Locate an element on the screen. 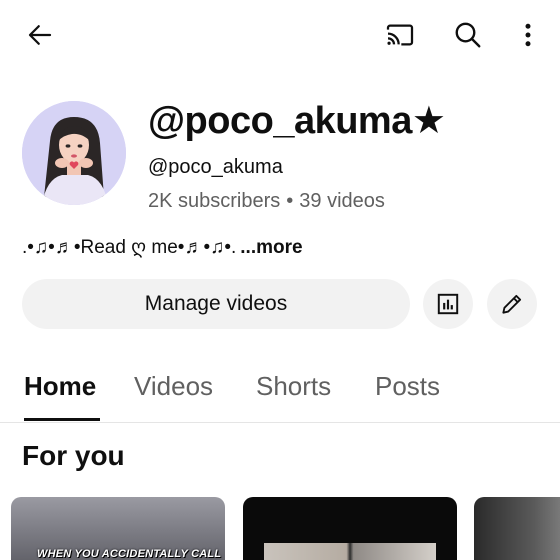  cast-icon is located at coordinates (400, 35).